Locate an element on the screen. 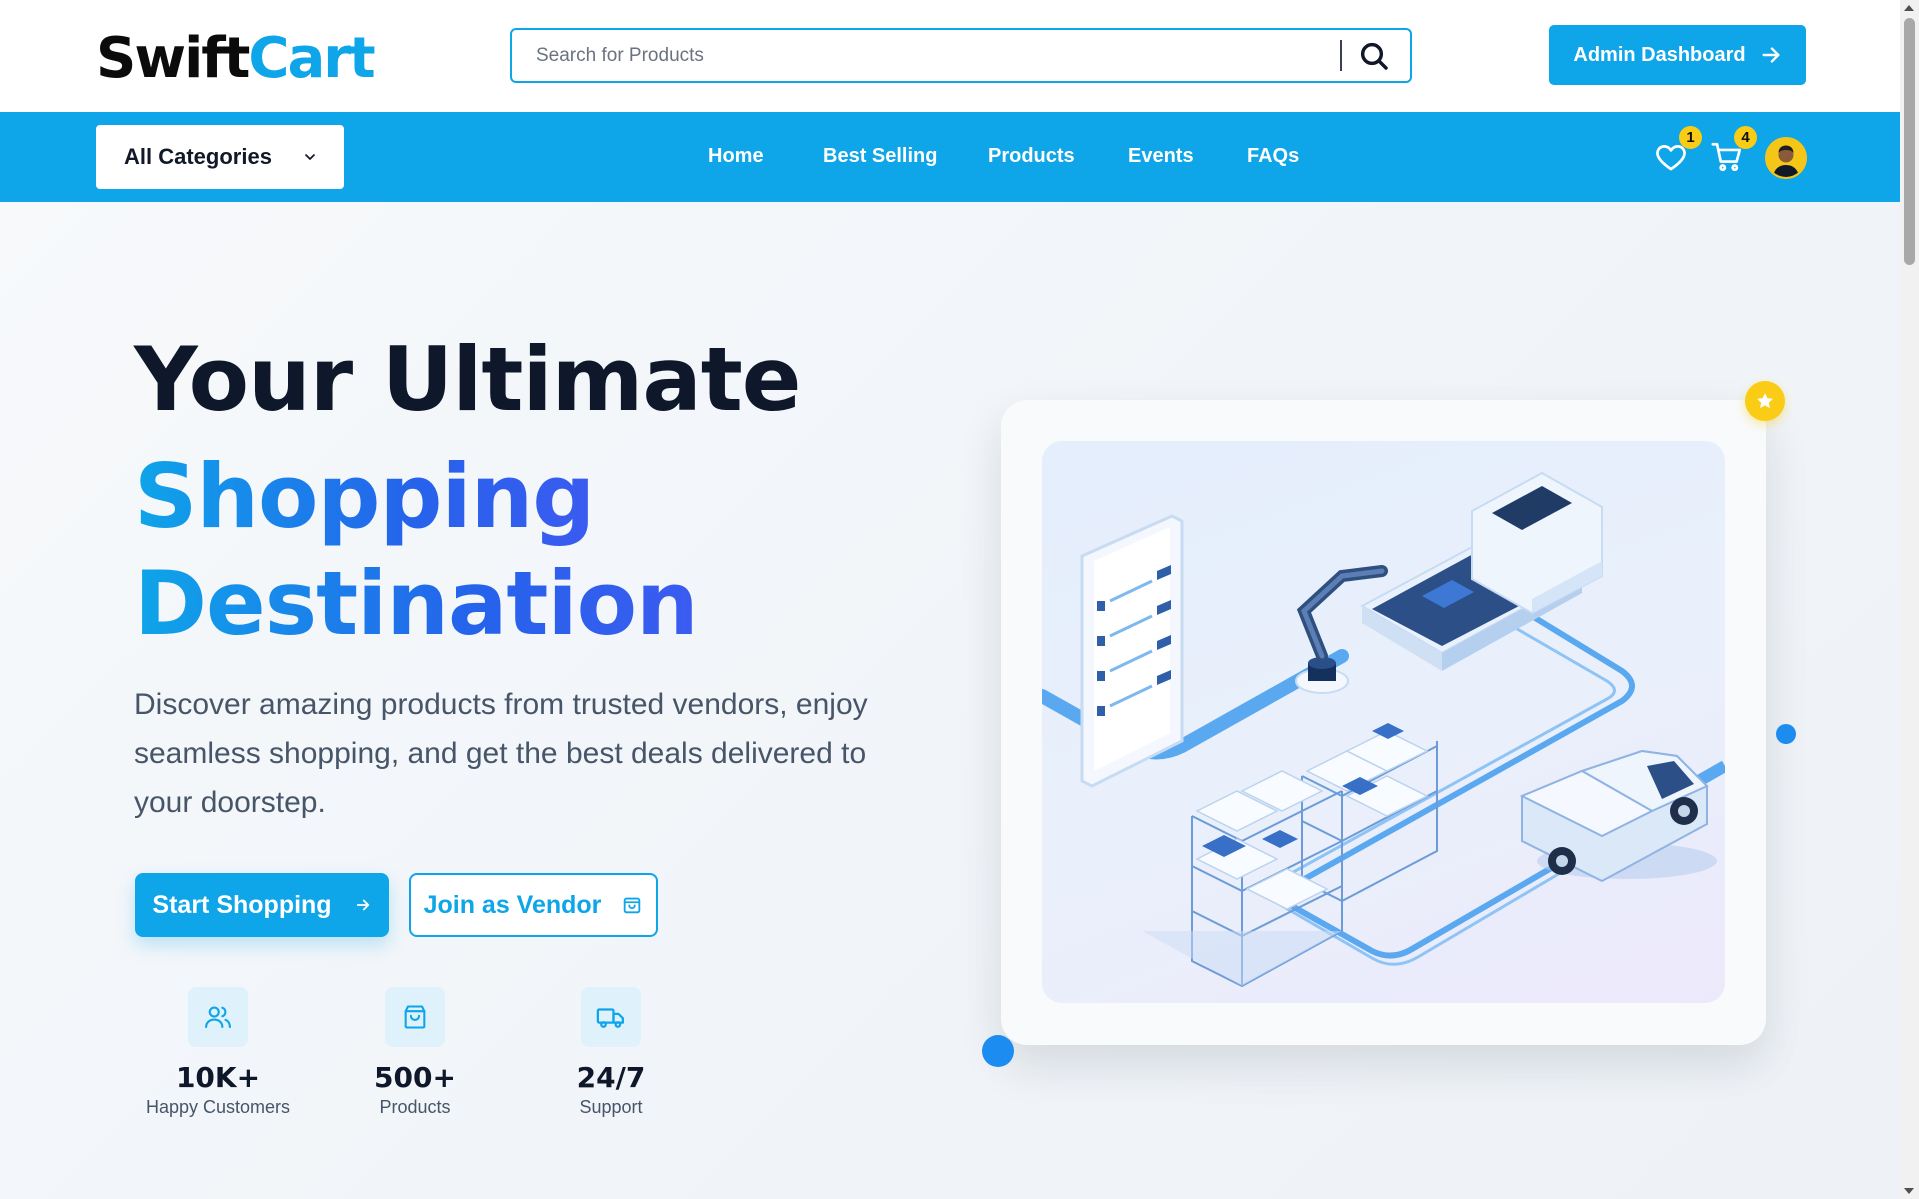 This screenshot has height=1199, width=1919. nav-link-best-selling: Best Selling is located at coordinates (880, 156).